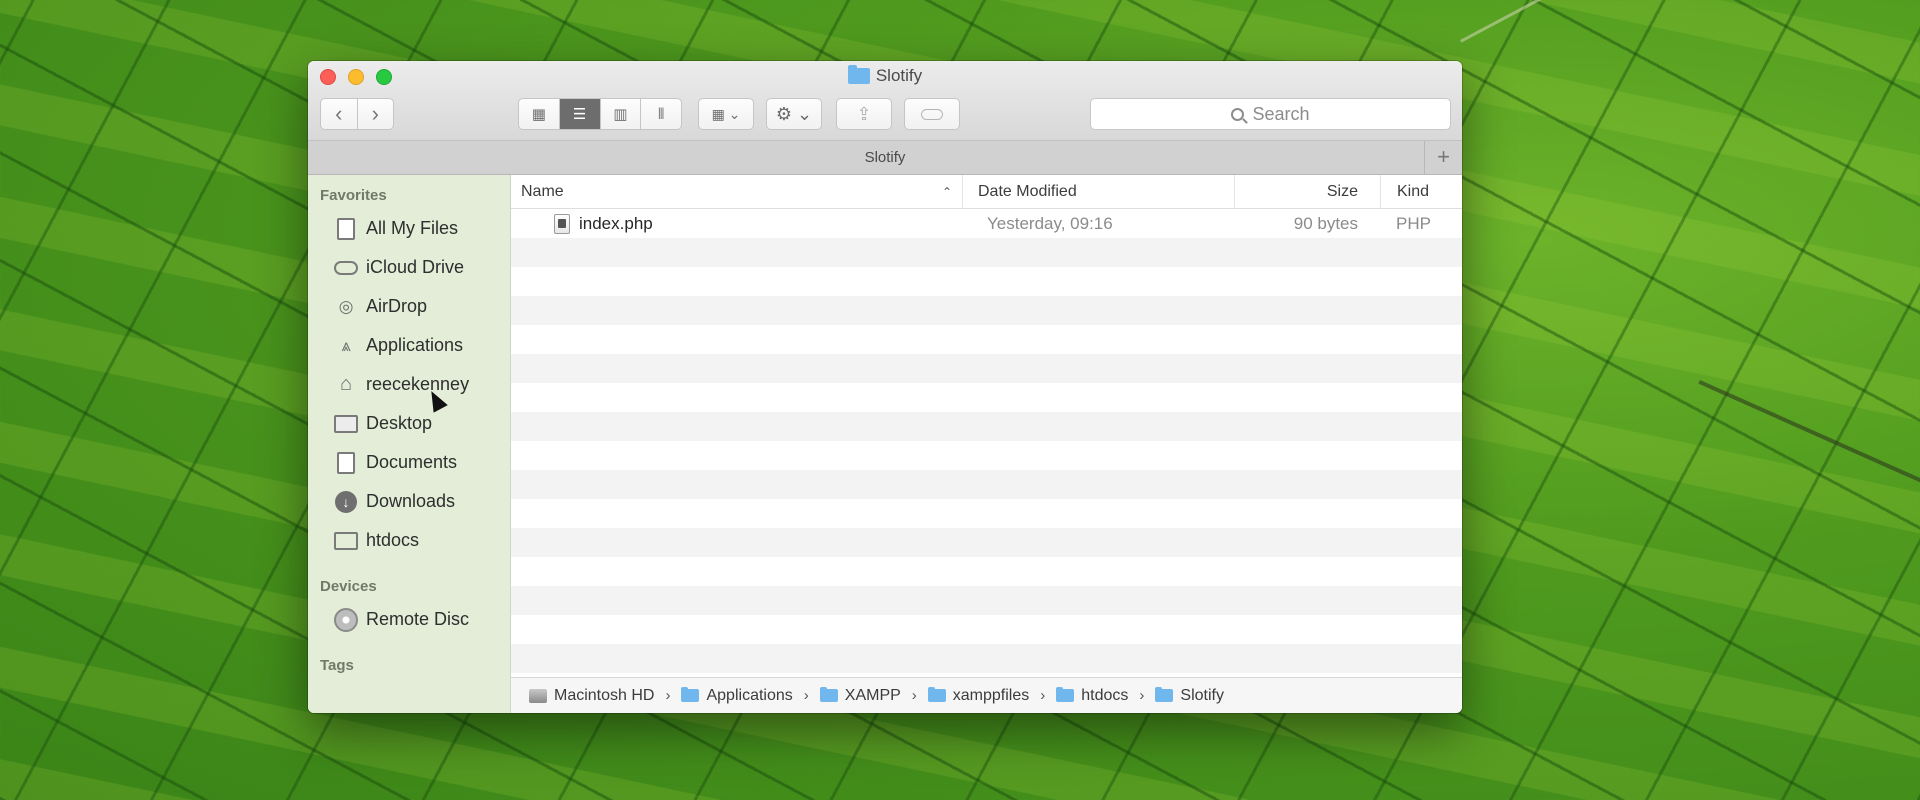  Describe the element at coordinates (1628, 21) in the screenshot. I see `desktop-wallpaper-path` at that location.